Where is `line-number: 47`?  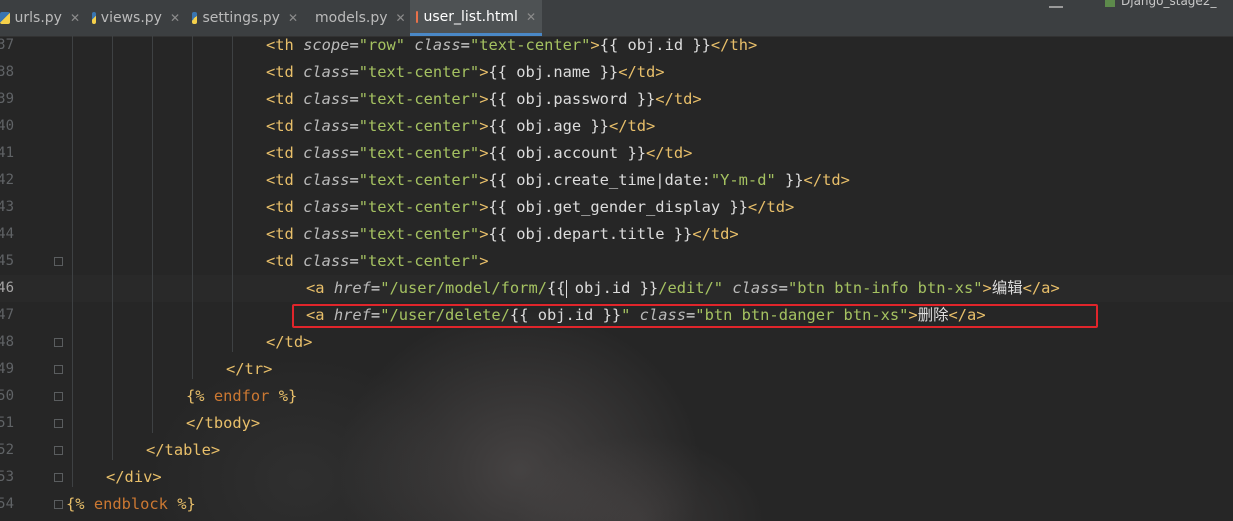
line-number: 47 is located at coordinates (7, 315).